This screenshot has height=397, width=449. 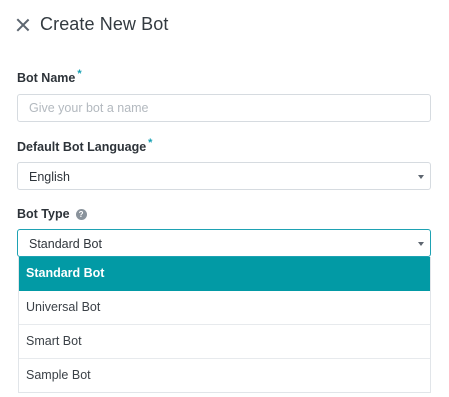 What do you see at coordinates (81, 214) in the screenshot?
I see `question-circle-icon: ?` at bounding box center [81, 214].